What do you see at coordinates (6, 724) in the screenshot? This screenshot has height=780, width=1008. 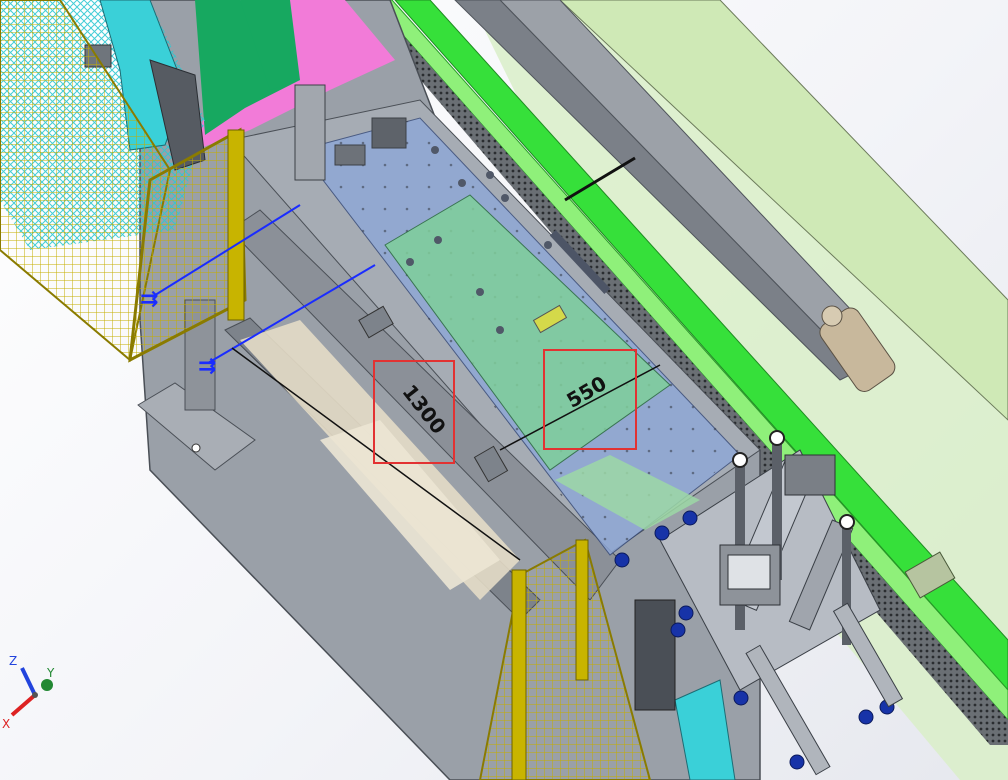 I see `axis-label-x: X` at bounding box center [6, 724].